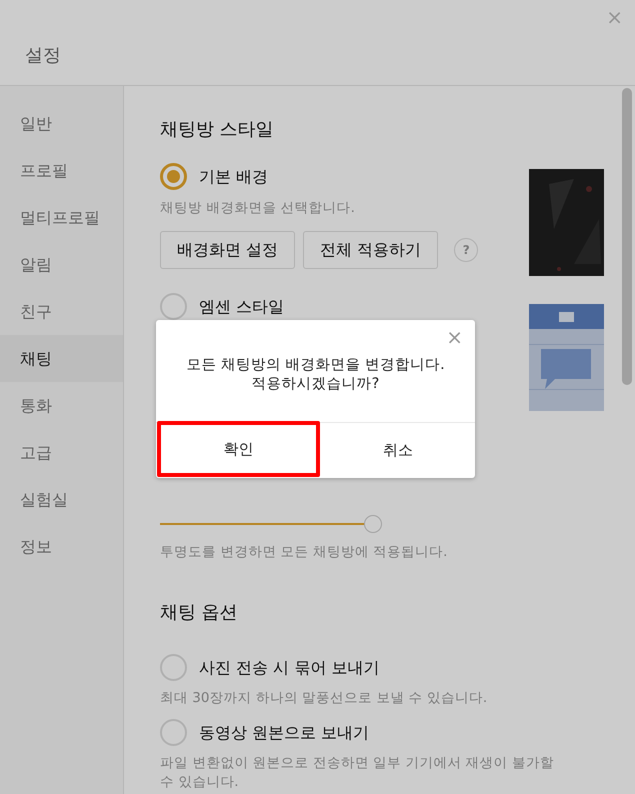  What do you see at coordinates (61, 546) in the screenshot?
I see `sidebar-item: 정보` at bounding box center [61, 546].